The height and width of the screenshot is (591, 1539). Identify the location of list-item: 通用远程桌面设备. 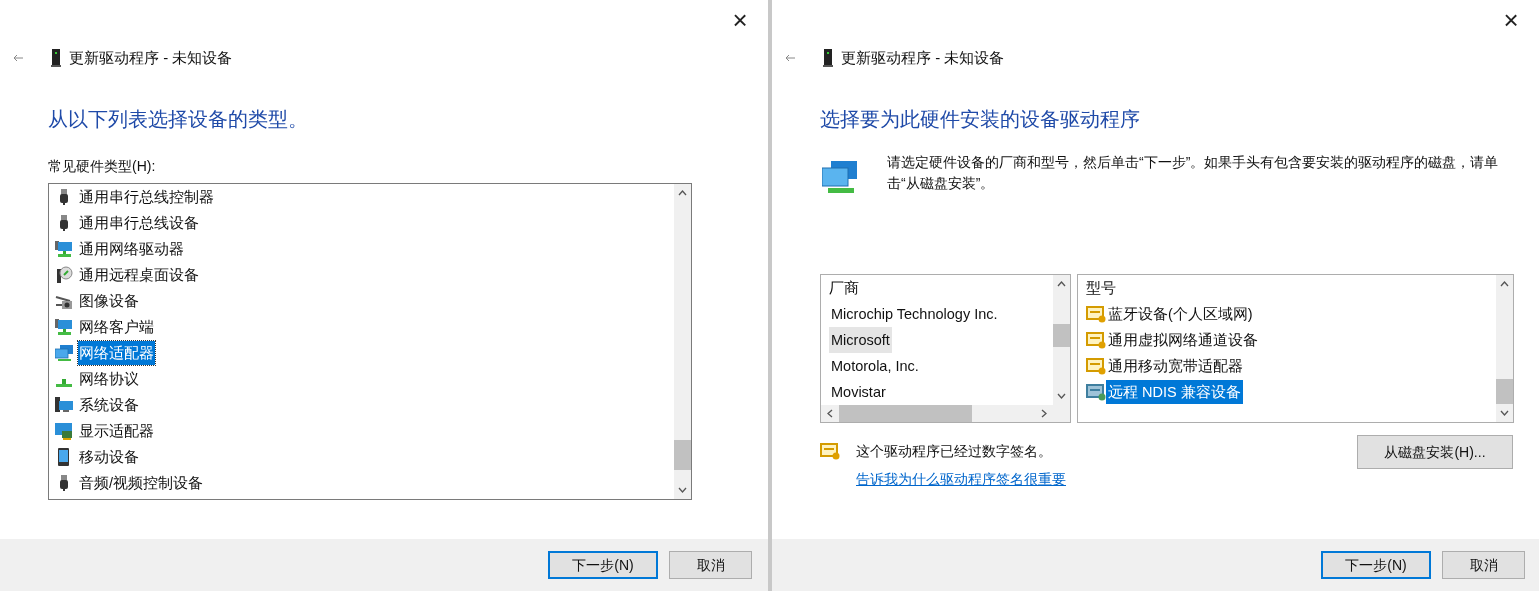
(139, 275).